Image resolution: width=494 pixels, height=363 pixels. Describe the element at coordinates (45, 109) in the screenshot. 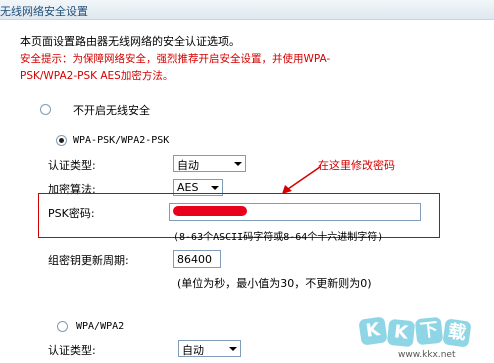

I see `radio-disable-security` at that location.